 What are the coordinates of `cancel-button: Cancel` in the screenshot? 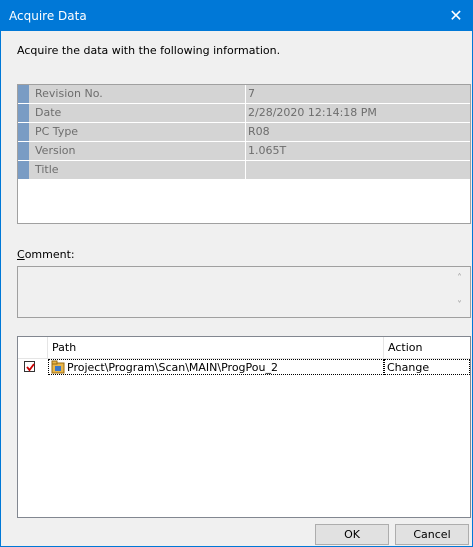 It's located at (432, 534).